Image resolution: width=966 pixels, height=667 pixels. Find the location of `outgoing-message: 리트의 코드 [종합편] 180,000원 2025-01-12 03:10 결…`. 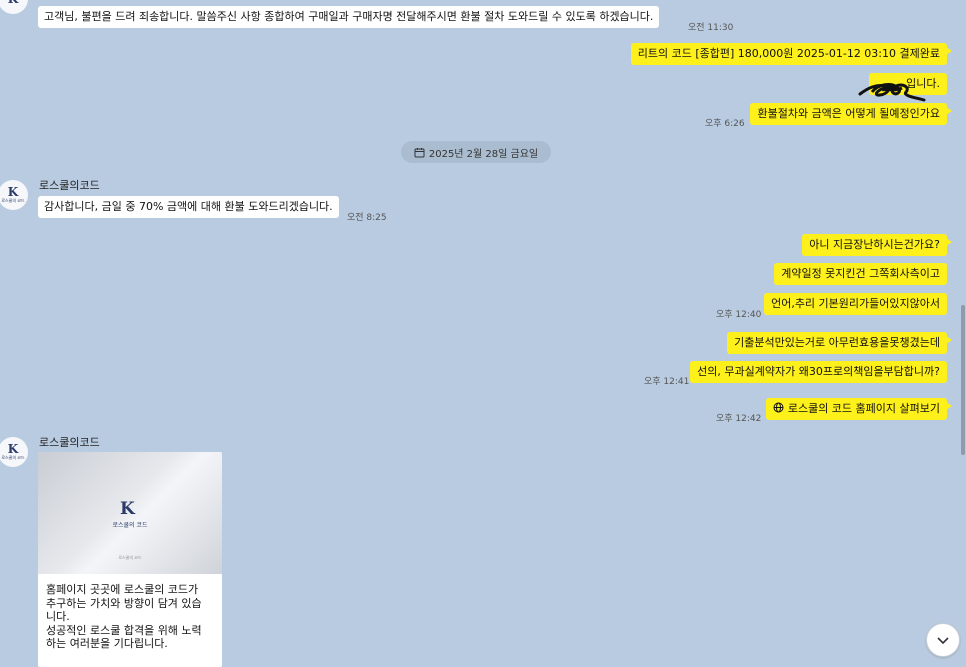

outgoing-message: 리트의 코드 [종합편] 180,000원 2025-01-12 03:10 결… is located at coordinates (791, 54).